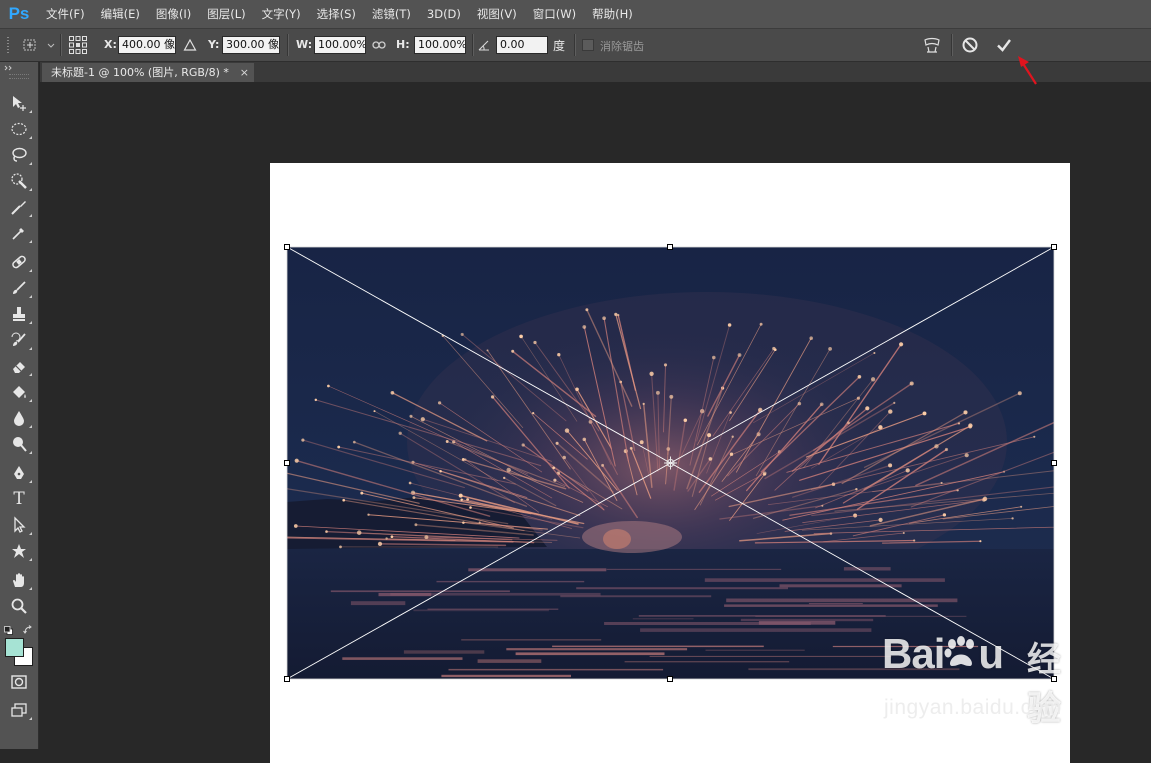  What do you see at coordinates (244, 72) in the screenshot?
I see `close-tab-icon: ×` at bounding box center [244, 72].